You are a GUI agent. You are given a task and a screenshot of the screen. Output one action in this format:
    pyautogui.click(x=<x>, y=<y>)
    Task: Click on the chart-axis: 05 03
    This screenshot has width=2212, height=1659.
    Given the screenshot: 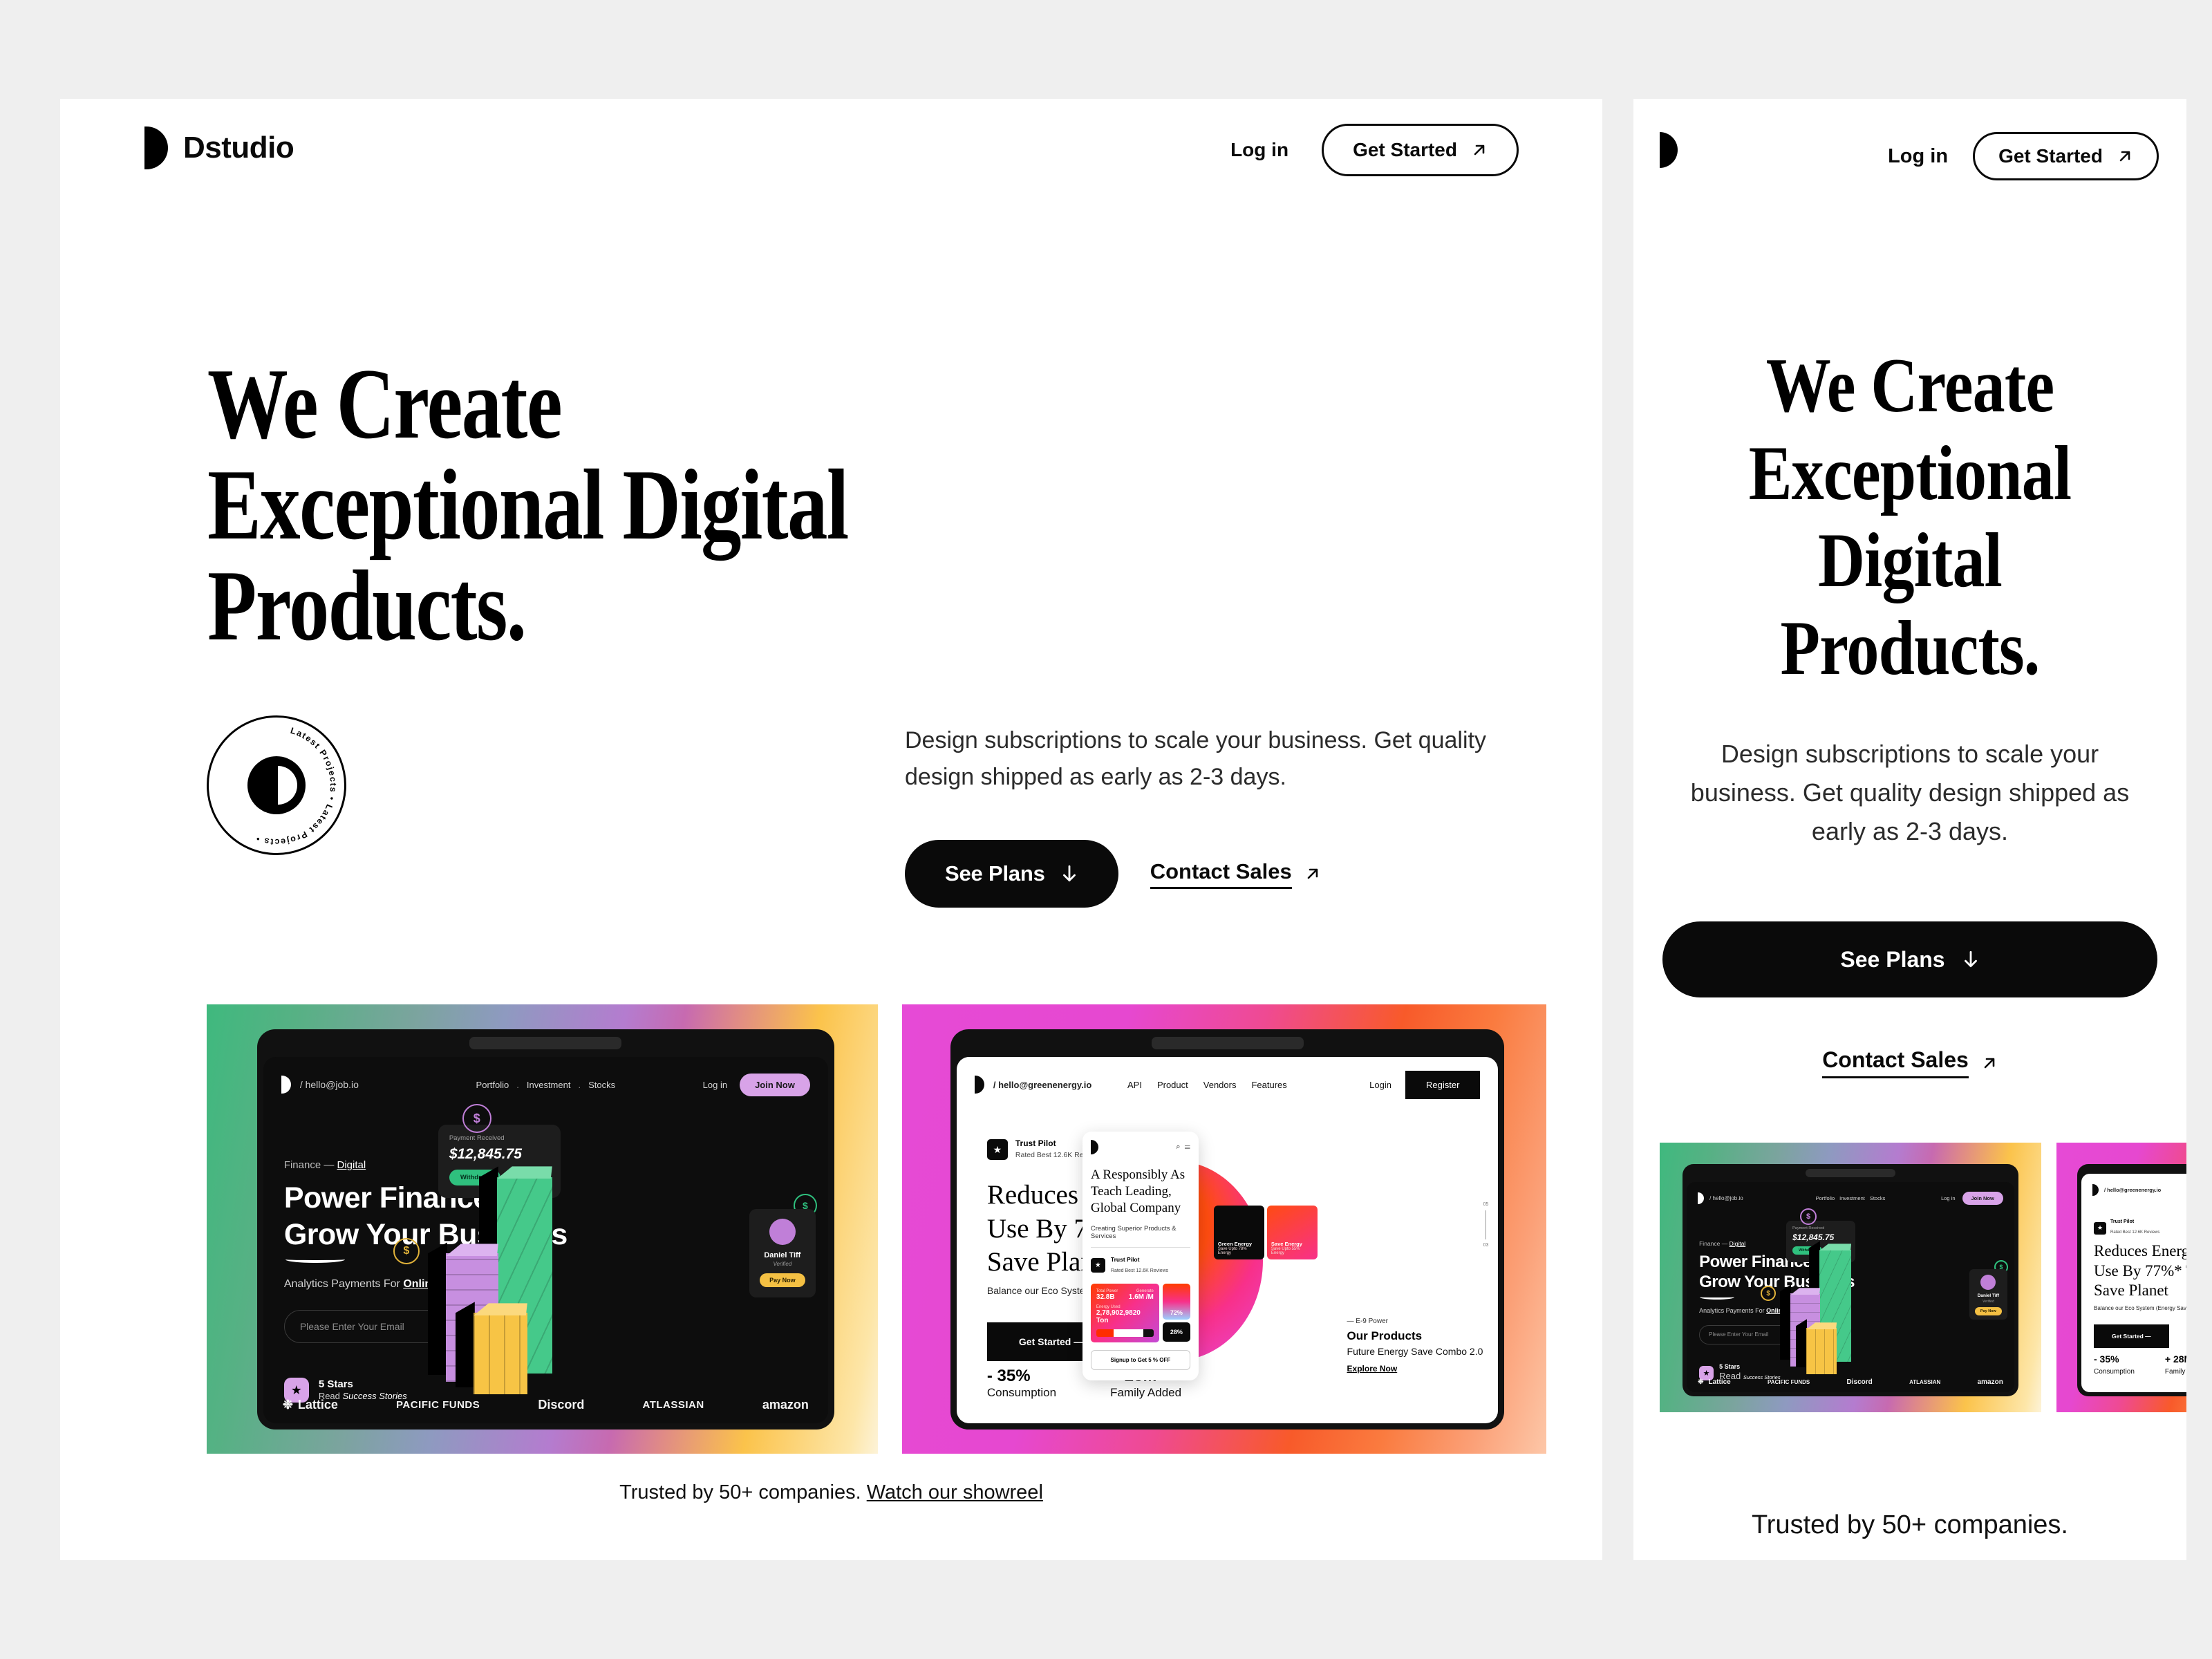 What is the action you would take?
    pyautogui.click(x=1486, y=1225)
    